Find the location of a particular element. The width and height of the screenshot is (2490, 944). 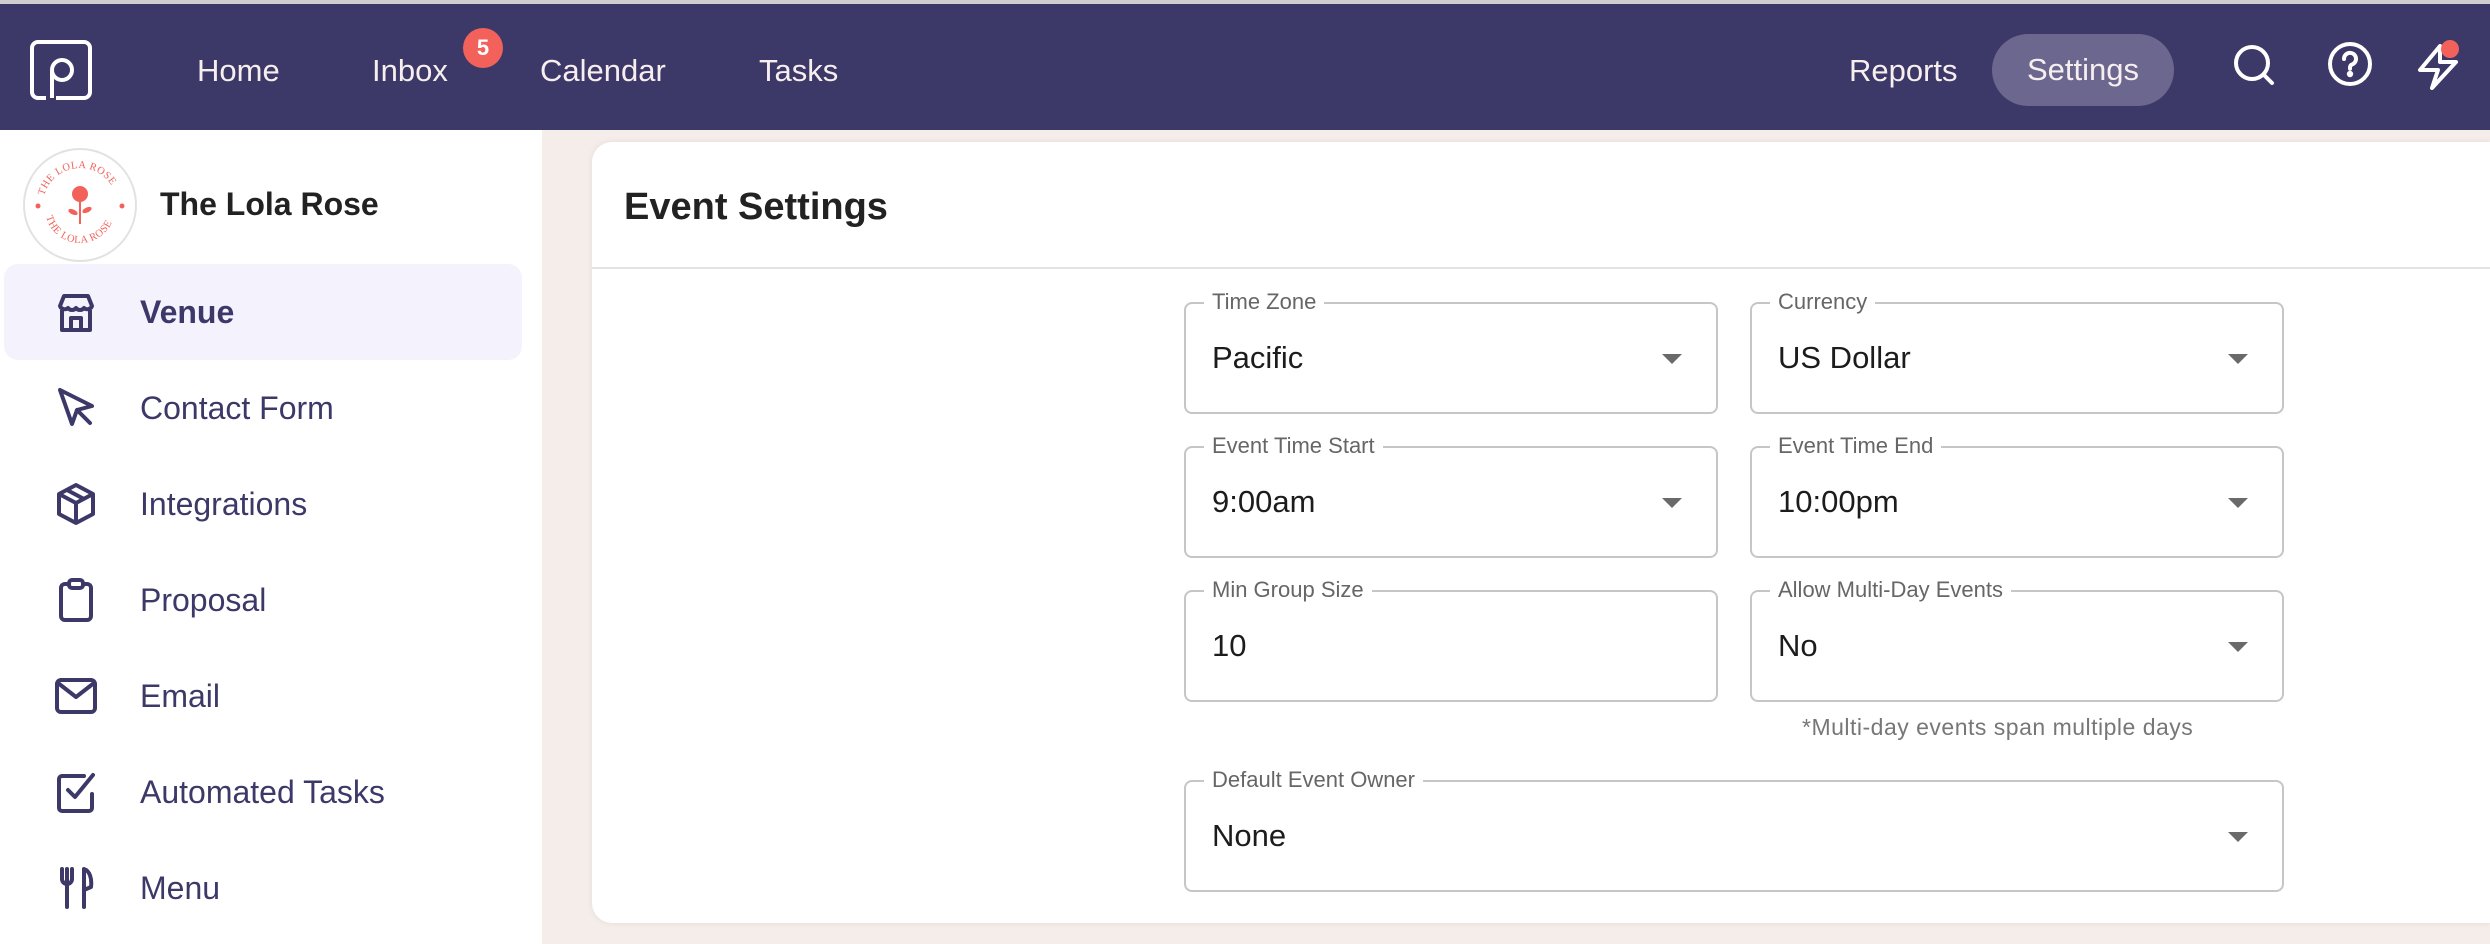

field-value: 9:00am is located at coordinates (1264, 501).